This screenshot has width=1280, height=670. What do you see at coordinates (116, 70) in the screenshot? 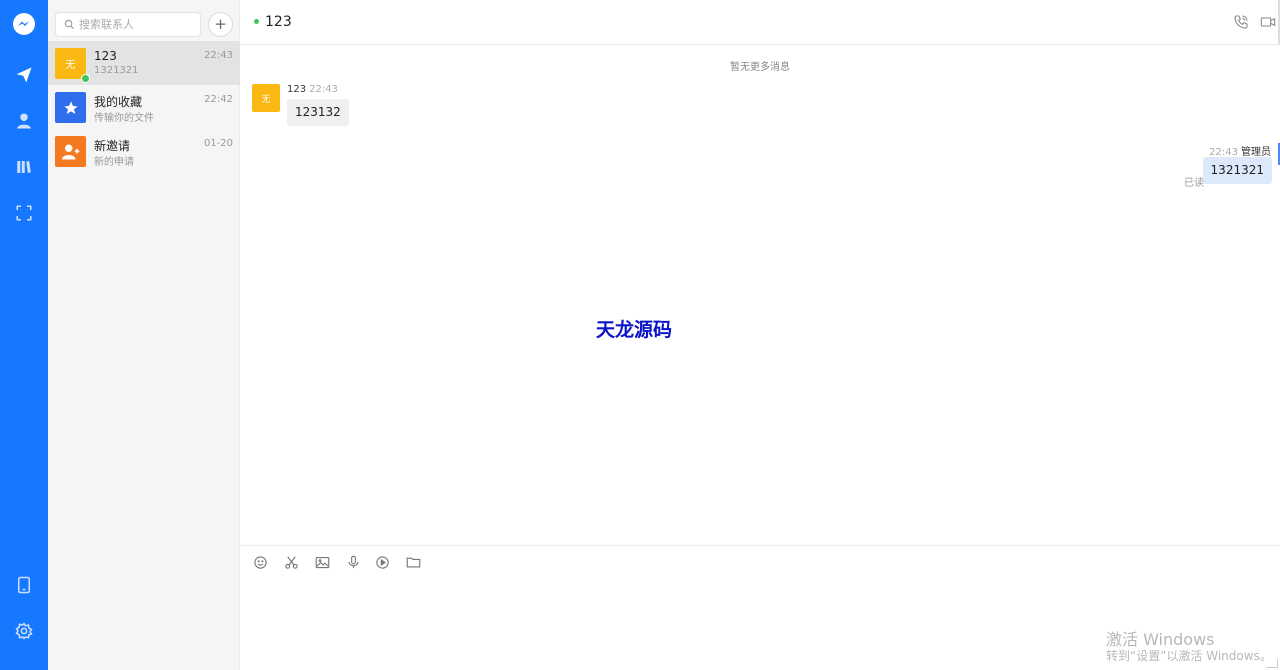
I see `conversation-preview: 1321321` at bounding box center [116, 70].